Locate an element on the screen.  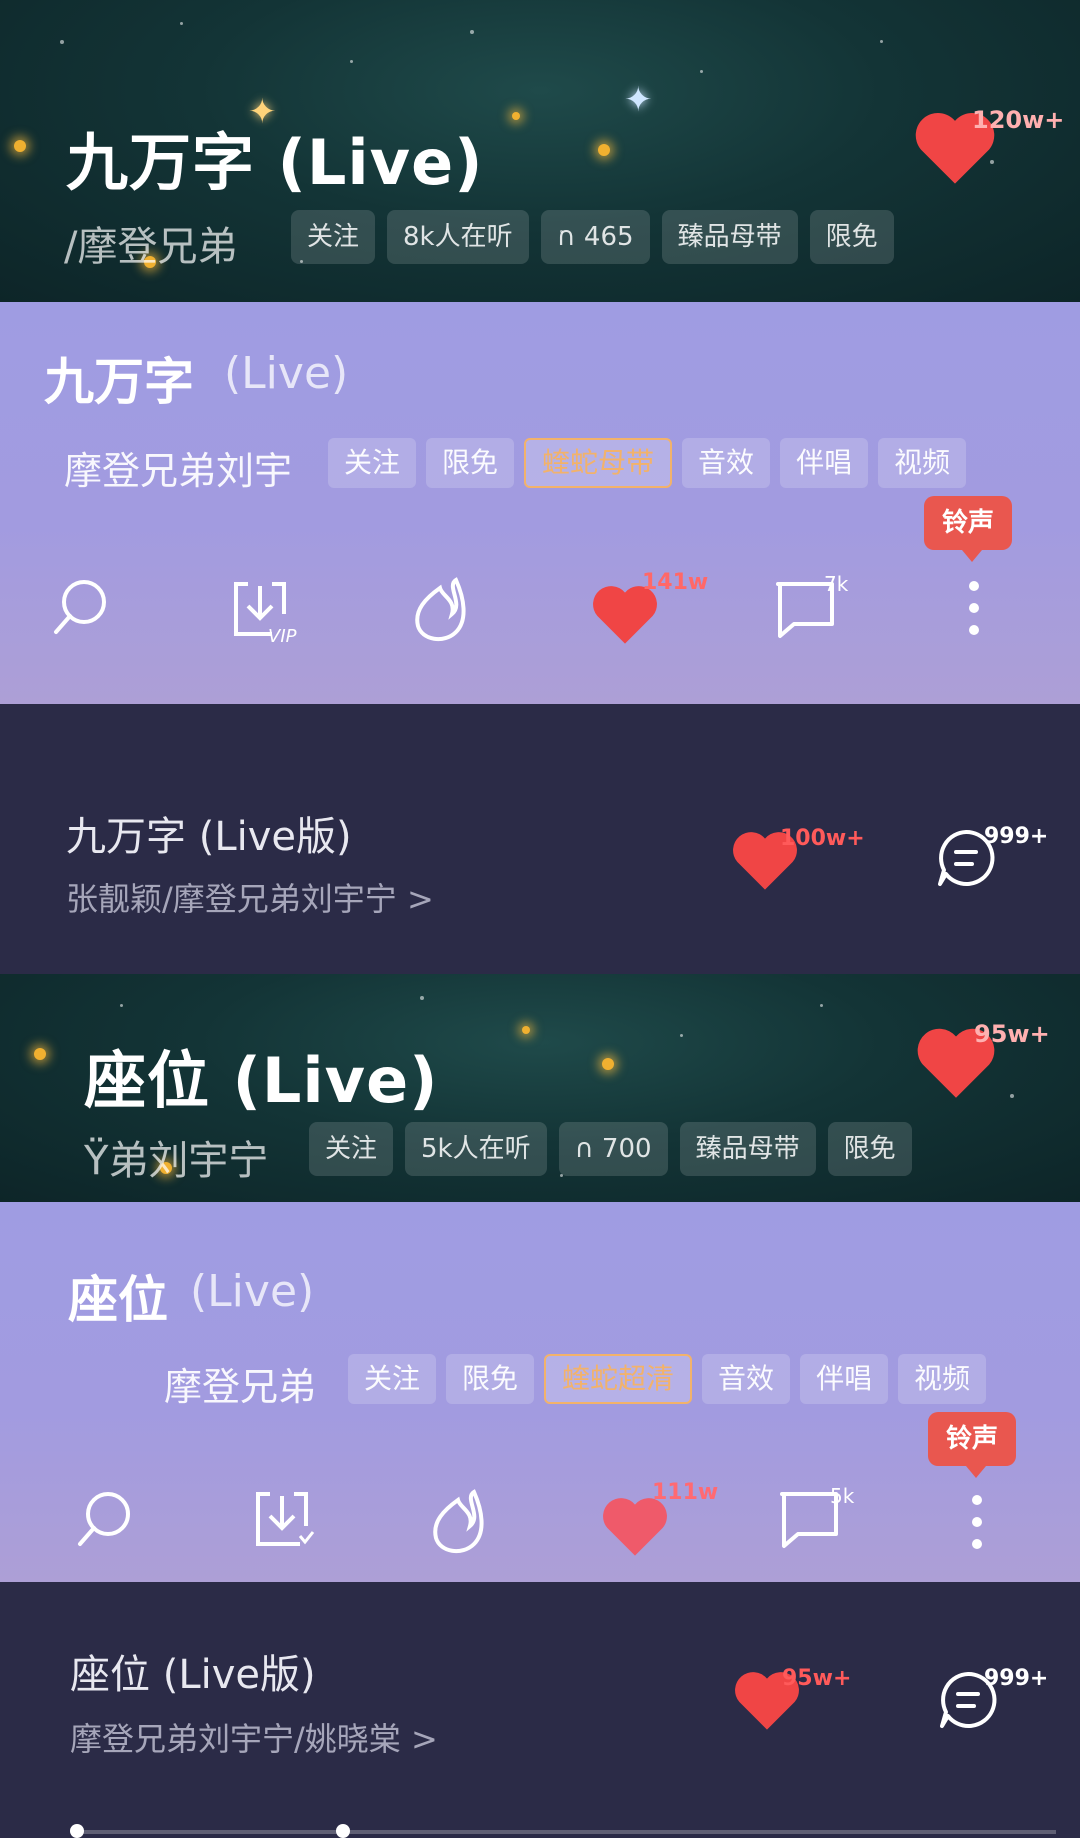
artist-name: 摩登兄弟刘宇 is located at coordinates (178, 467).